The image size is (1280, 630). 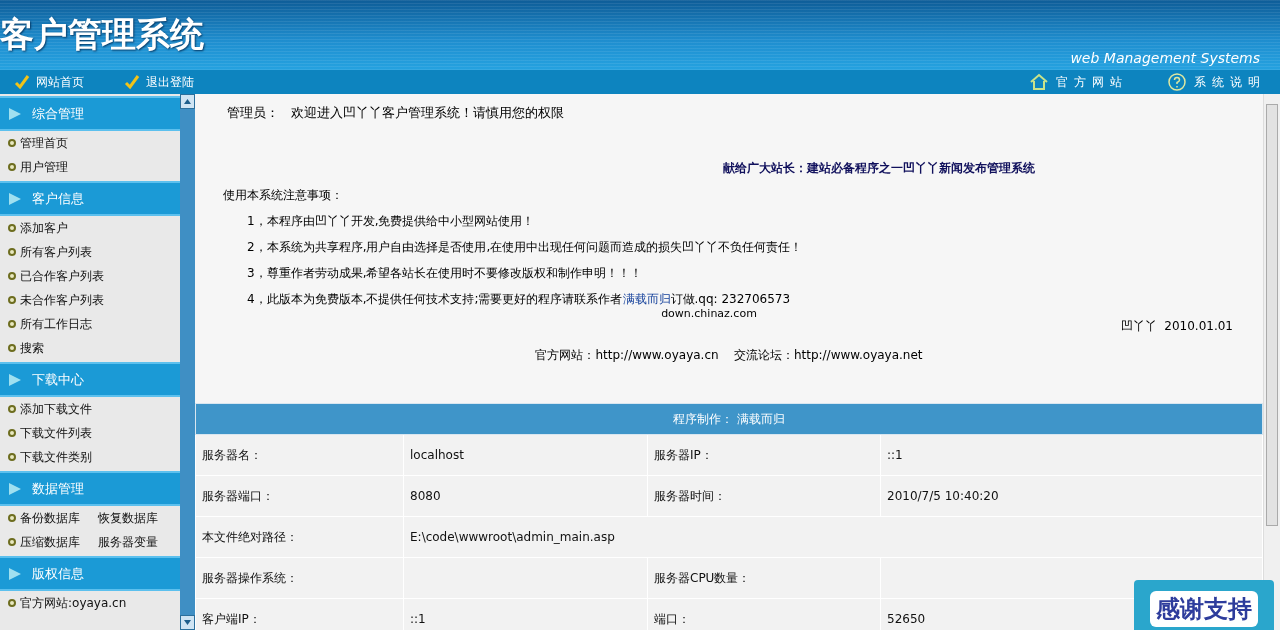 What do you see at coordinates (709, 314) in the screenshot?
I see `source-text: down.chinaz.com` at bounding box center [709, 314].